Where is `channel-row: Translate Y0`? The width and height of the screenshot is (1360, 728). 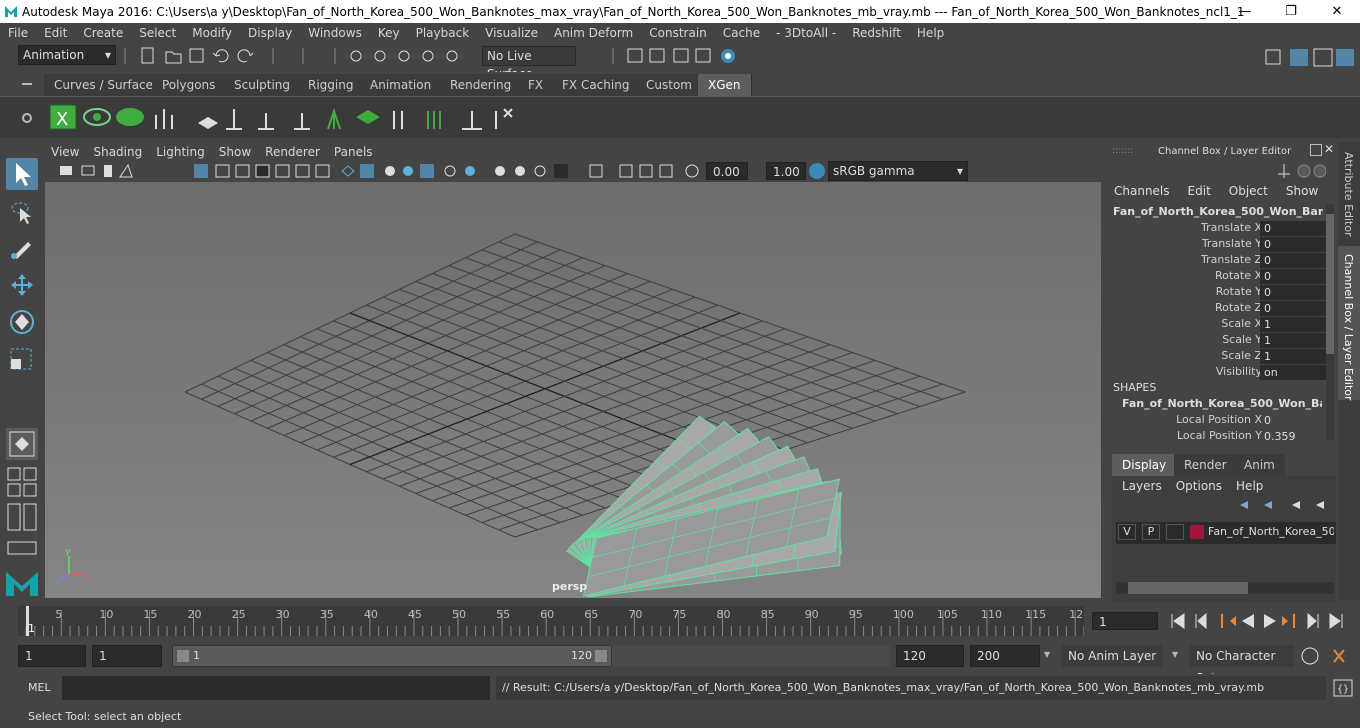
channel-row: Translate Y0 is located at coordinates (1222, 245).